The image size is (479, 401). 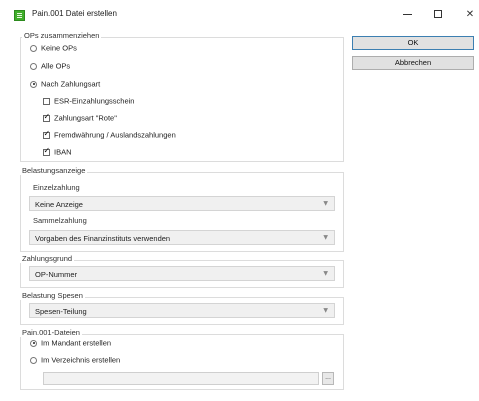 I want to click on checkbox-esr: ESR-Einzahlungsschein, so click(x=88, y=101).